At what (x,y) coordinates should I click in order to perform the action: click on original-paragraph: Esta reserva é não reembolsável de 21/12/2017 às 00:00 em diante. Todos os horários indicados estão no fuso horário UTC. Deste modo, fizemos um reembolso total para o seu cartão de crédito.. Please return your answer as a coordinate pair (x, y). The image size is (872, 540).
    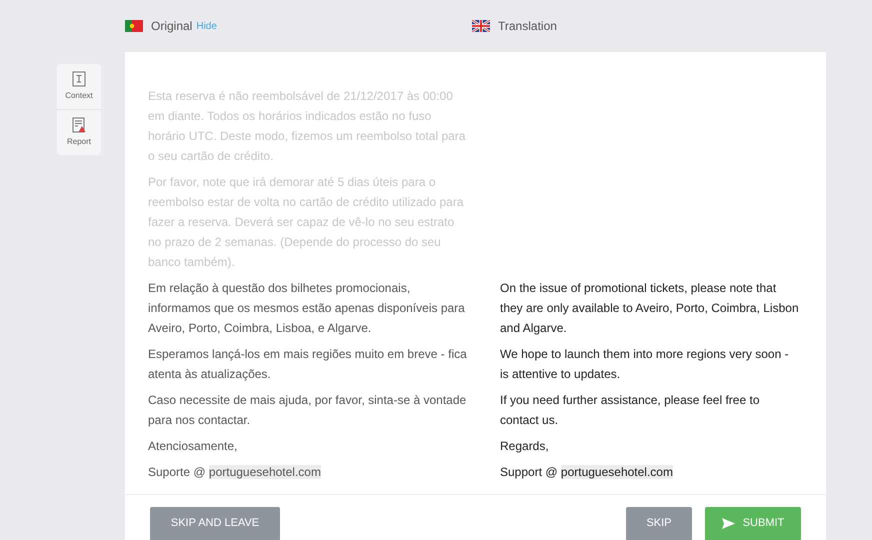
    Looking at the image, I should click on (307, 126).